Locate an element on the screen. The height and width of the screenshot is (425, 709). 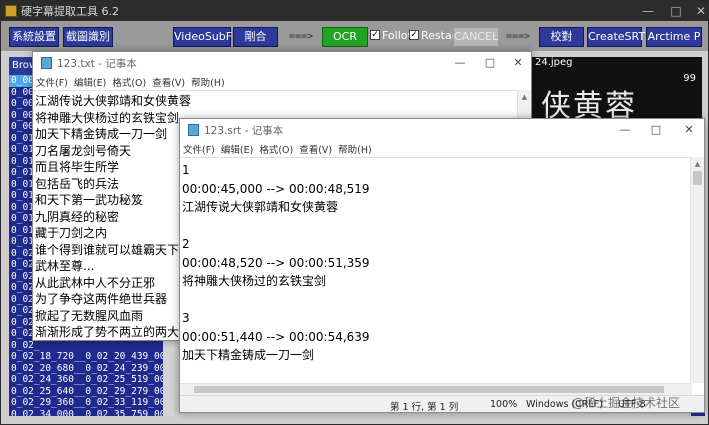
list-item: 0_02_ is located at coordinates (91, 346).